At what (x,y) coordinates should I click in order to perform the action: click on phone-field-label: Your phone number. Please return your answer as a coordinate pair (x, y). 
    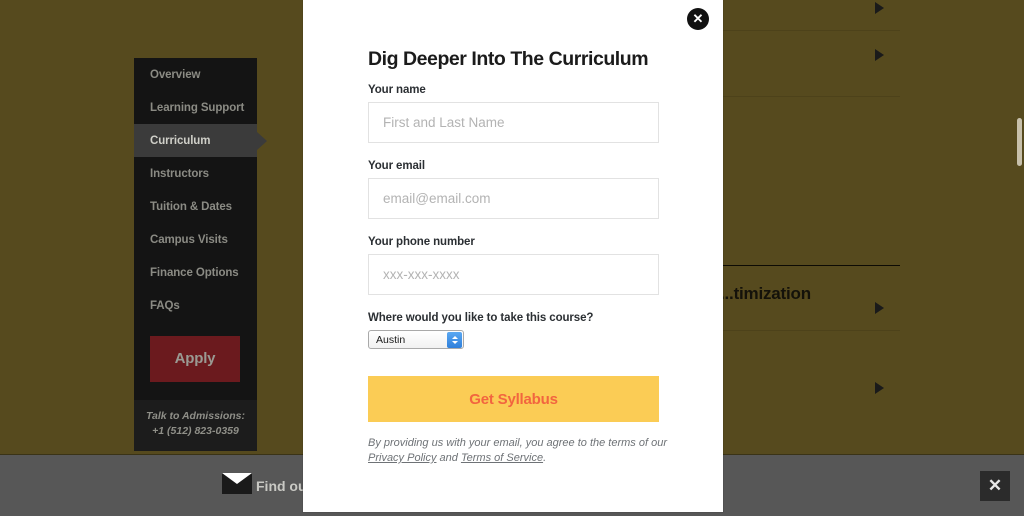
    Looking at the image, I should click on (421, 242).